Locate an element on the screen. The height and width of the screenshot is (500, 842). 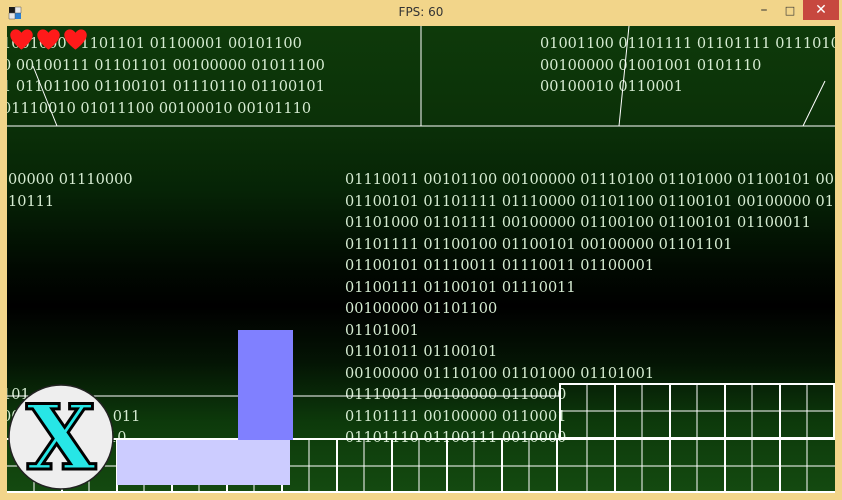
title-bar: FPS: 60 – □ ✕ is located at coordinates (421, 13).